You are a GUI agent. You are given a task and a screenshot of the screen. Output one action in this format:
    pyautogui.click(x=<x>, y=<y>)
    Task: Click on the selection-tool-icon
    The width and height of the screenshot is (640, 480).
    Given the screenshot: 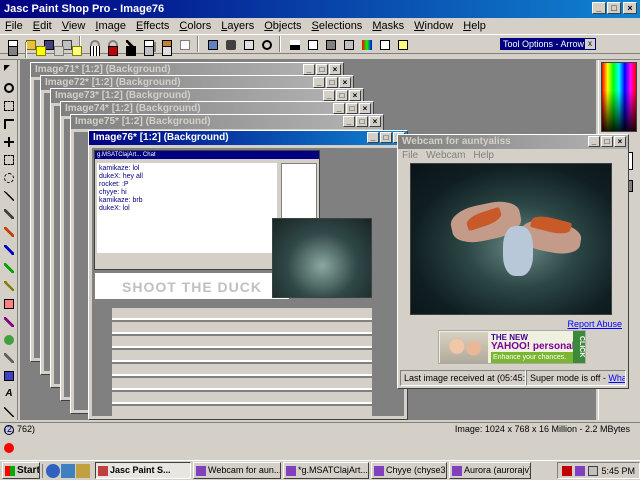 What is the action you would take?
    pyautogui.click(x=9, y=160)
    